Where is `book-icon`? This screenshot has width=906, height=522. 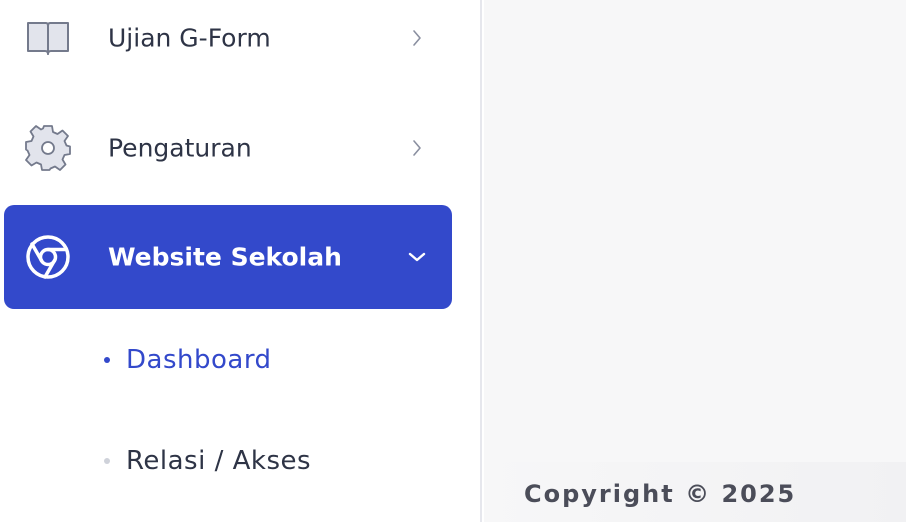 book-icon is located at coordinates (48, 38).